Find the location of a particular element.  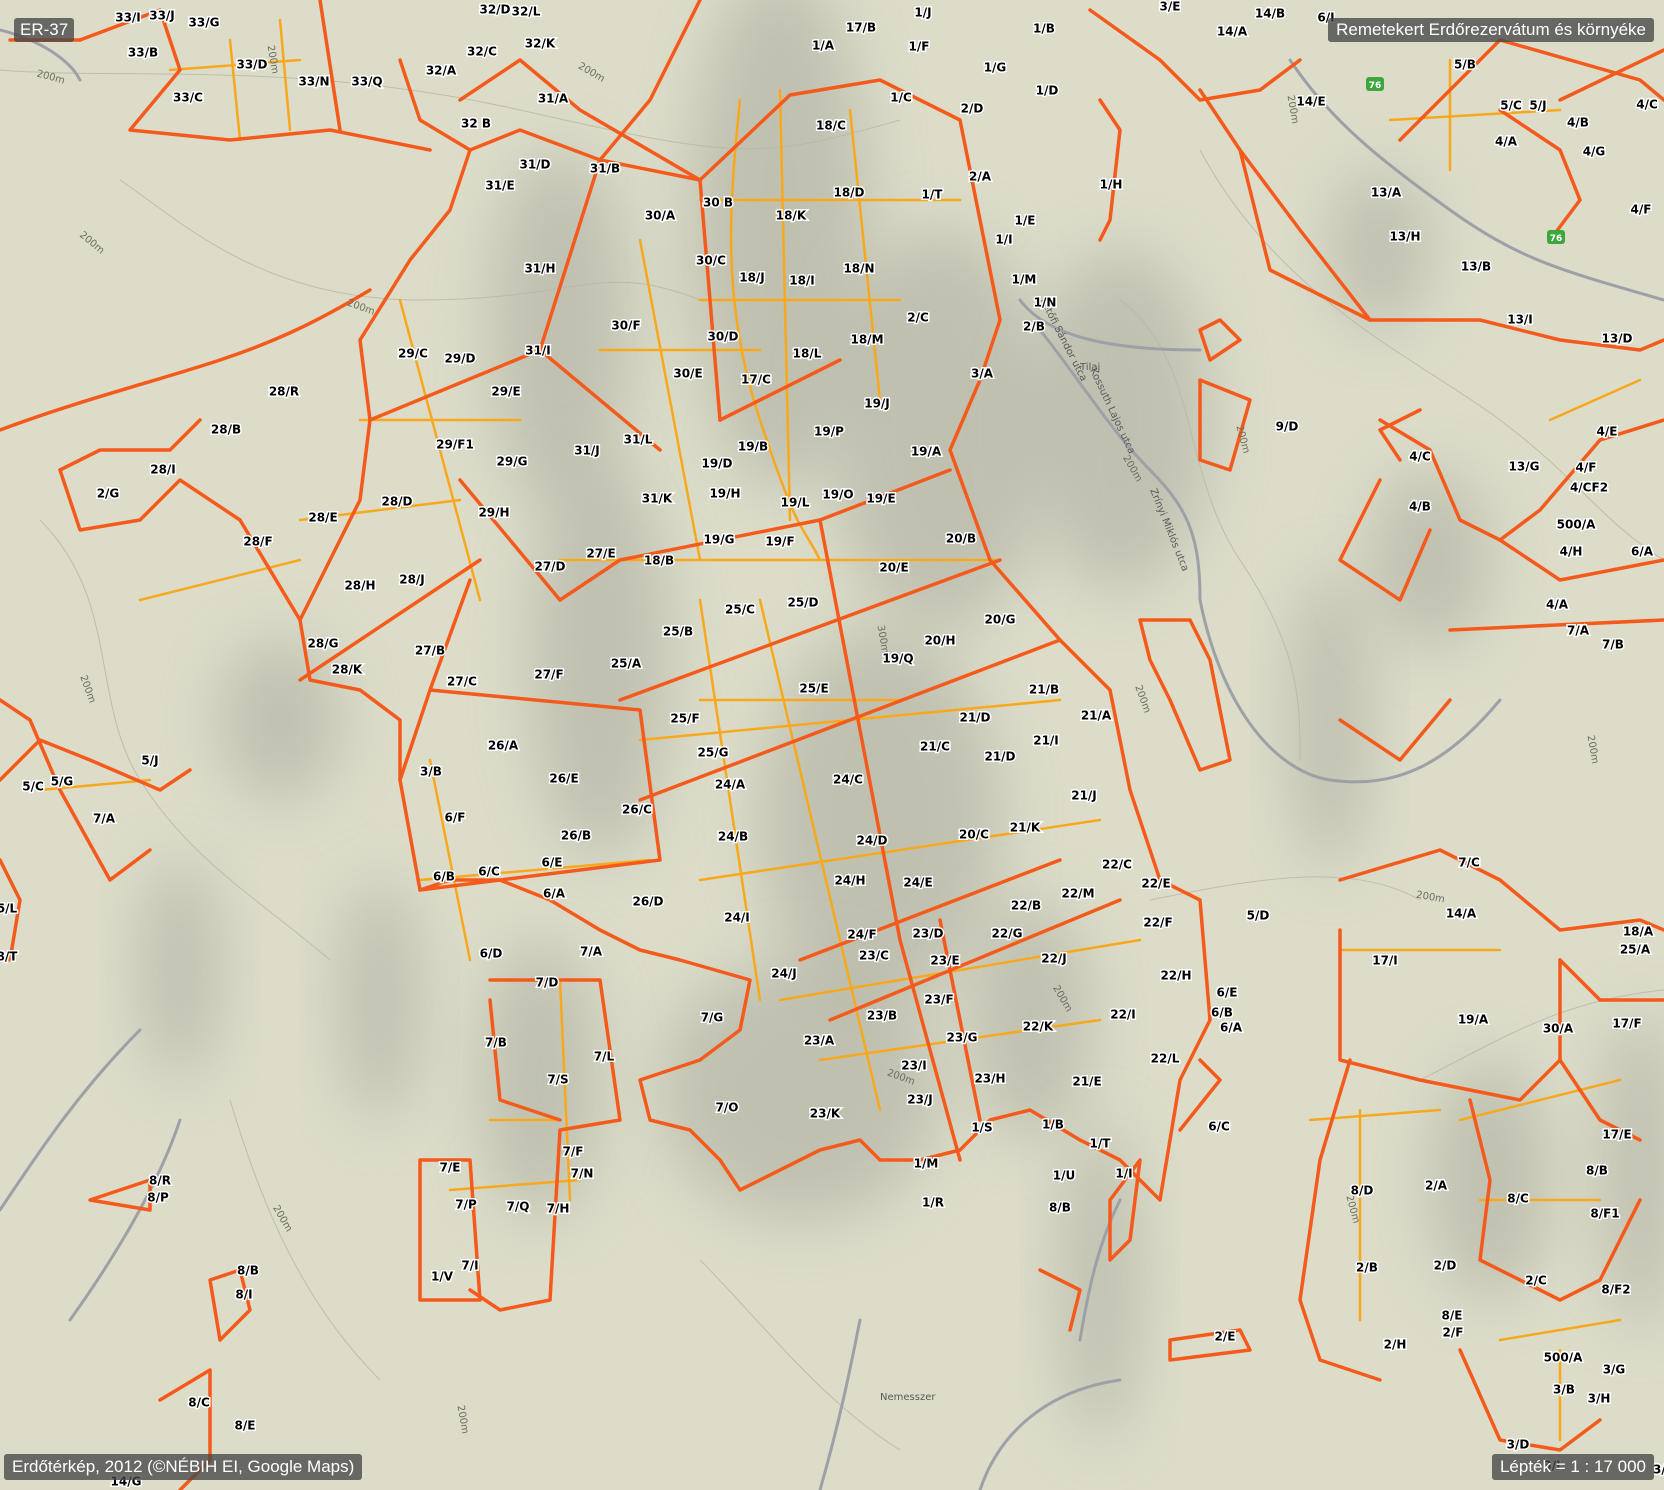

road-number-badge: 76 is located at coordinates (1556, 237).